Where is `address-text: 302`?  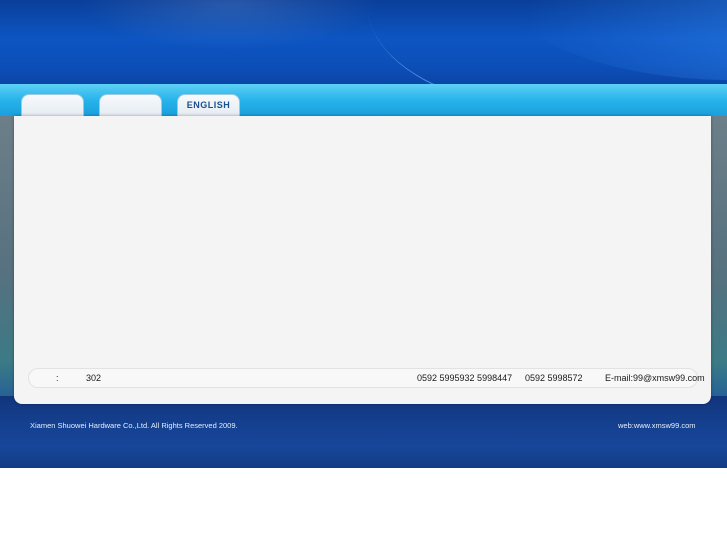
address-text: 302 is located at coordinates (94, 378).